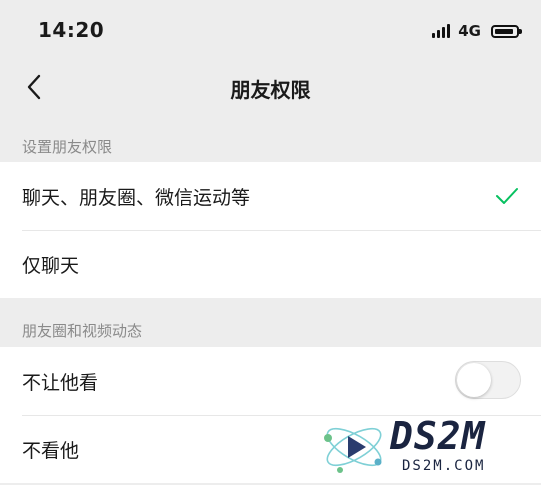 The height and width of the screenshot is (485, 541). I want to click on hide-my-moments-toggle, so click(488, 380).